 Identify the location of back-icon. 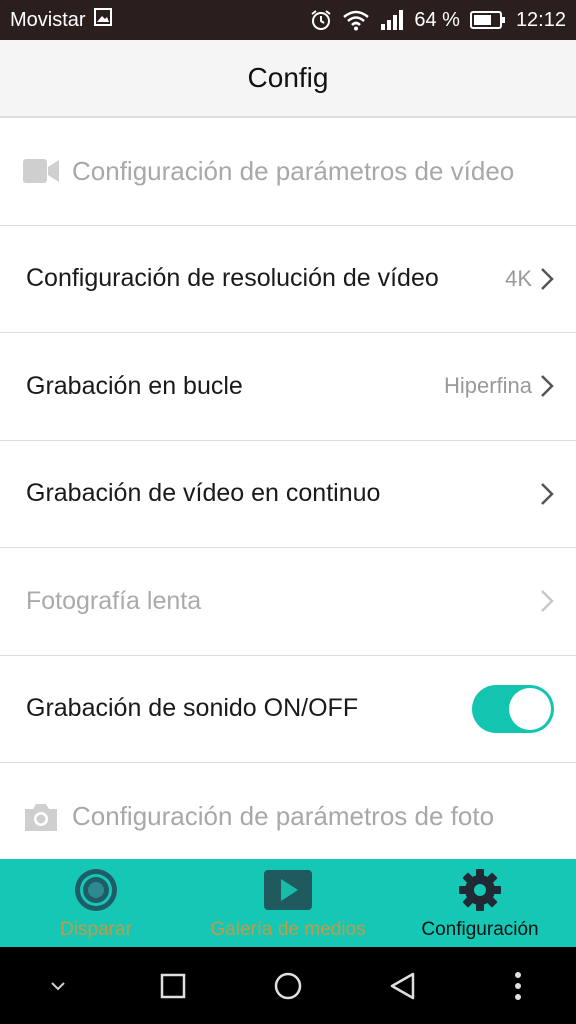
(403, 986).